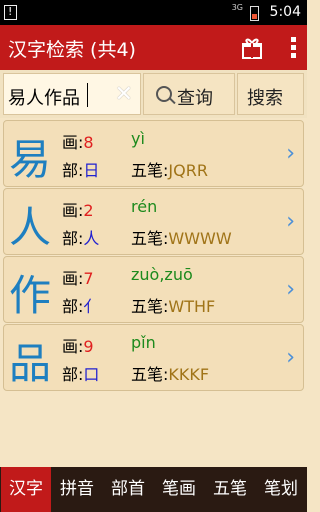 The width and height of the screenshot is (320, 512). What do you see at coordinates (72, 50) in the screenshot?
I see `app-title: 汉字检索 (共4)` at bounding box center [72, 50].